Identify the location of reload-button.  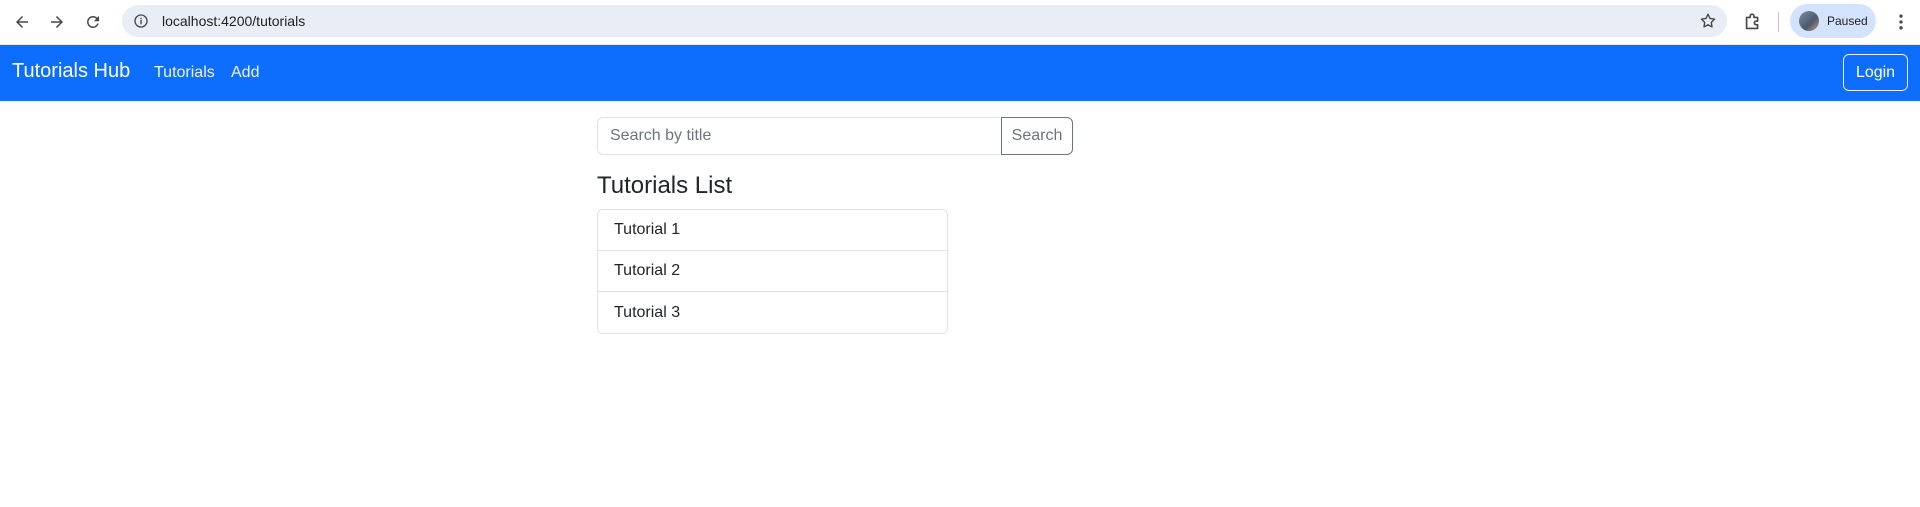
(93, 22).